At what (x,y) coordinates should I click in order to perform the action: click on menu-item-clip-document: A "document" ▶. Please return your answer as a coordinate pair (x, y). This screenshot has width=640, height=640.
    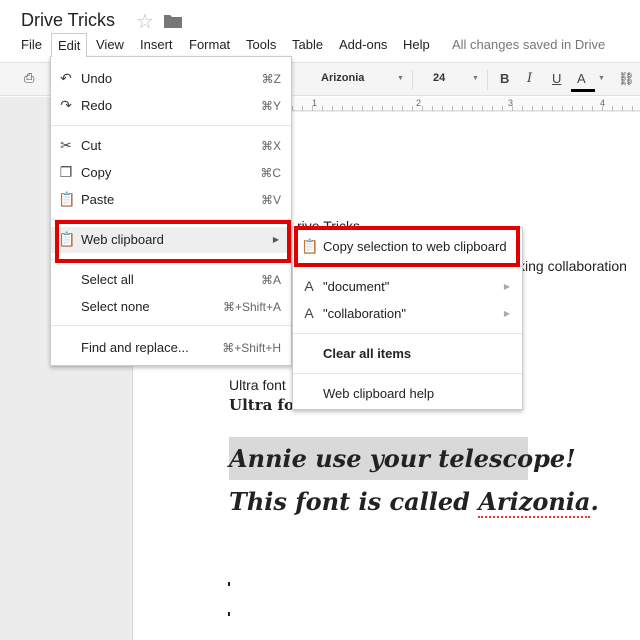
    Looking at the image, I should click on (407, 287).